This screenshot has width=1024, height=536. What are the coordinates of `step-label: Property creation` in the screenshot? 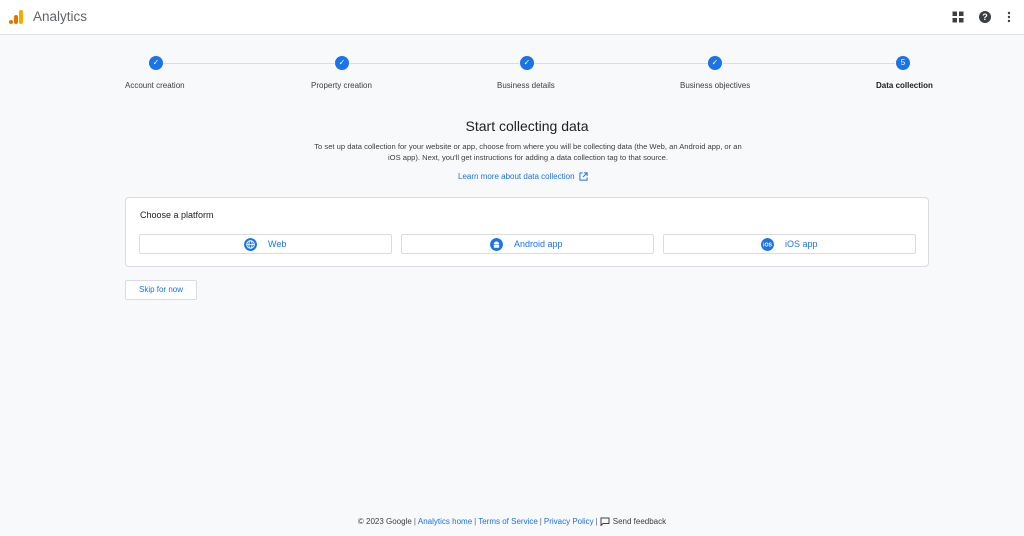 It's located at (341, 85).